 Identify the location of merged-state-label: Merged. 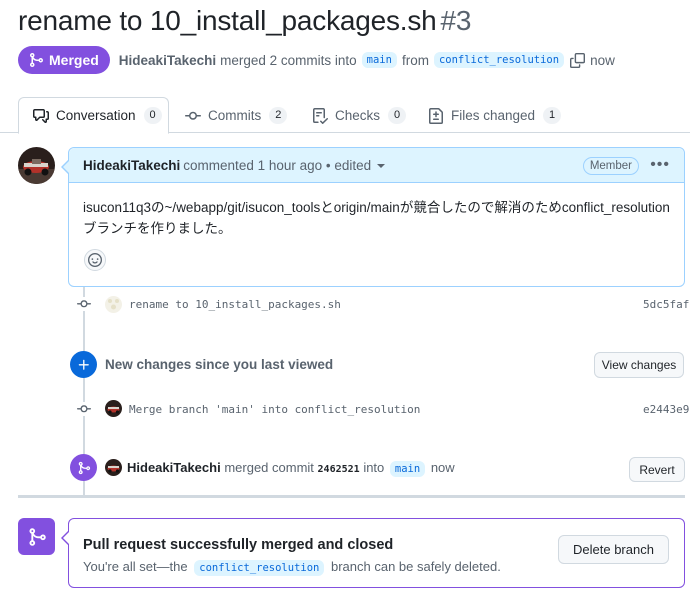
(74, 60).